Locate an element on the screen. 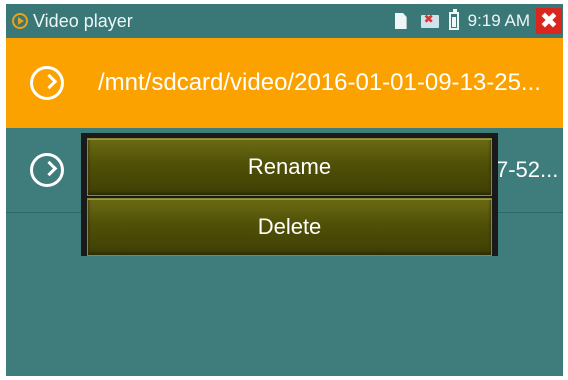  delete-menu-item: Delete is located at coordinates (289, 227).